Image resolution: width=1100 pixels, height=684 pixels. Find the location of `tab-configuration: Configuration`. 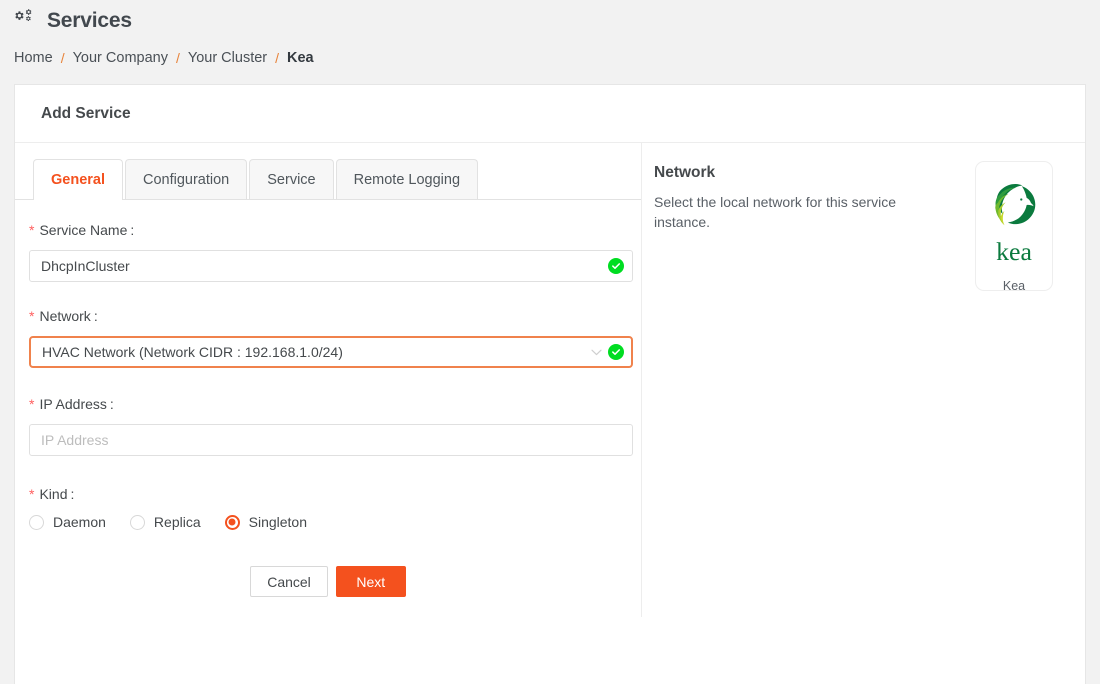

tab-configuration: Configuration is located at coordinates (186, 179).